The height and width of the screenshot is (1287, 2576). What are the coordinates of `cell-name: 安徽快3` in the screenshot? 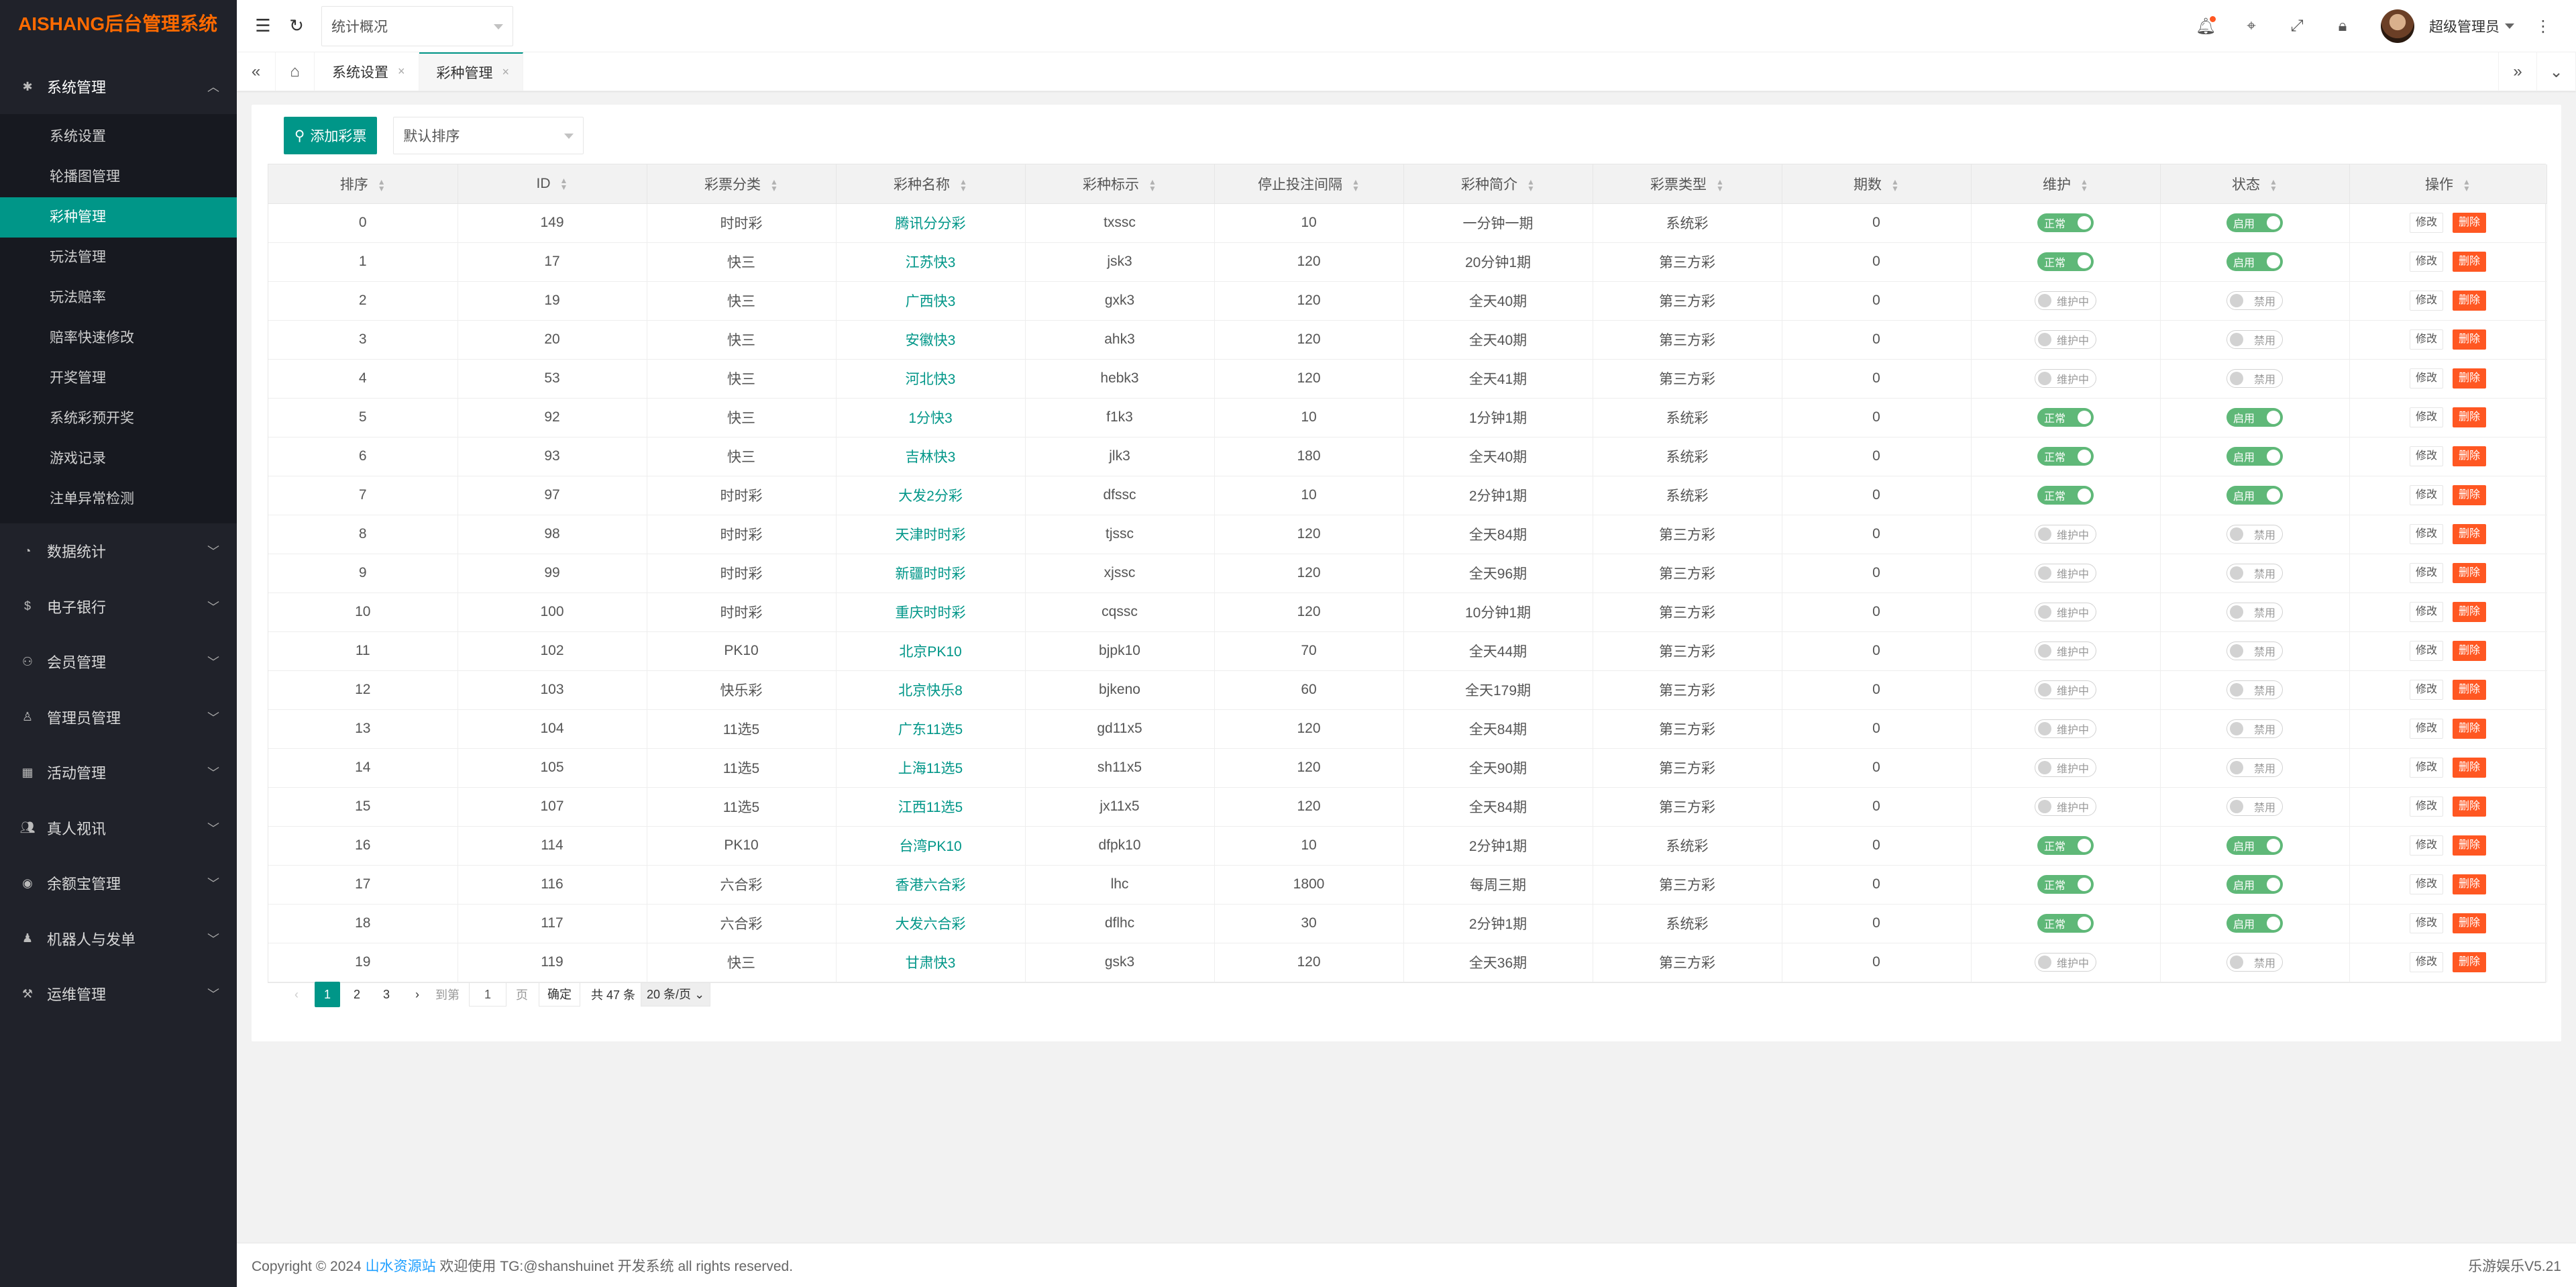 It's located at (931, 340).